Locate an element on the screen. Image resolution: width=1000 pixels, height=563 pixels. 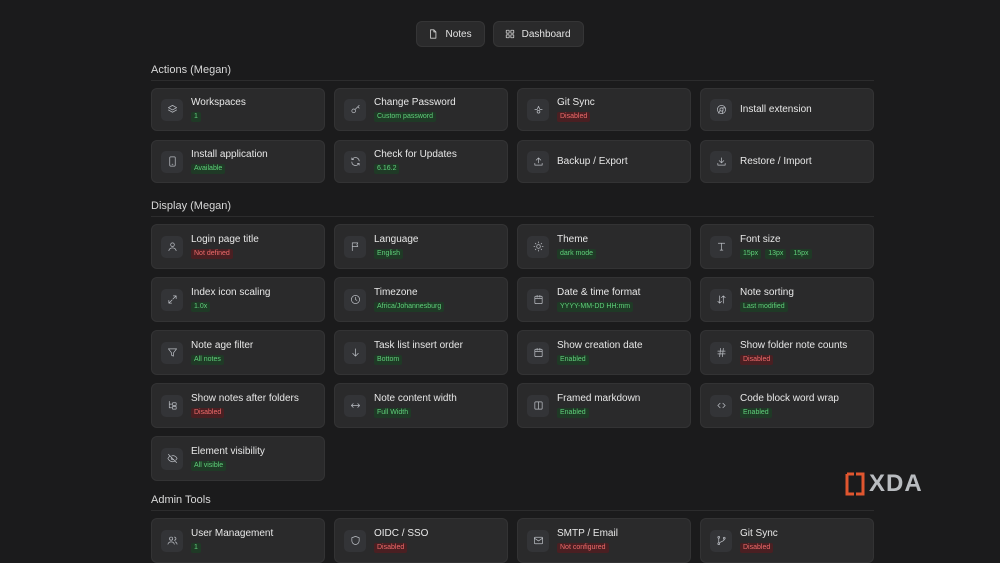
card-title: User Management is located at coordinates (232, 533).